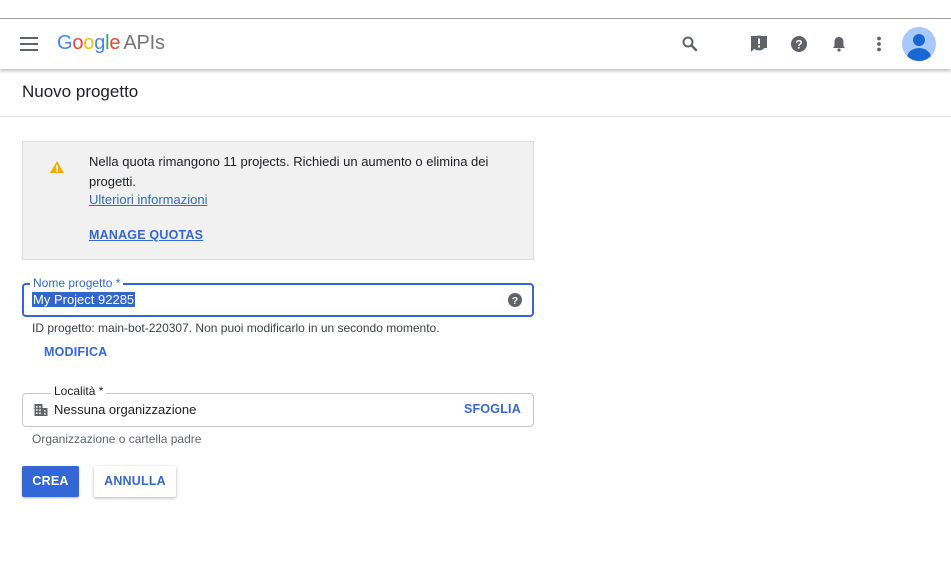 The width and height of the screenshot is (951, 564). I want to click on app-header: Google APIs ?, so click(475, 44).